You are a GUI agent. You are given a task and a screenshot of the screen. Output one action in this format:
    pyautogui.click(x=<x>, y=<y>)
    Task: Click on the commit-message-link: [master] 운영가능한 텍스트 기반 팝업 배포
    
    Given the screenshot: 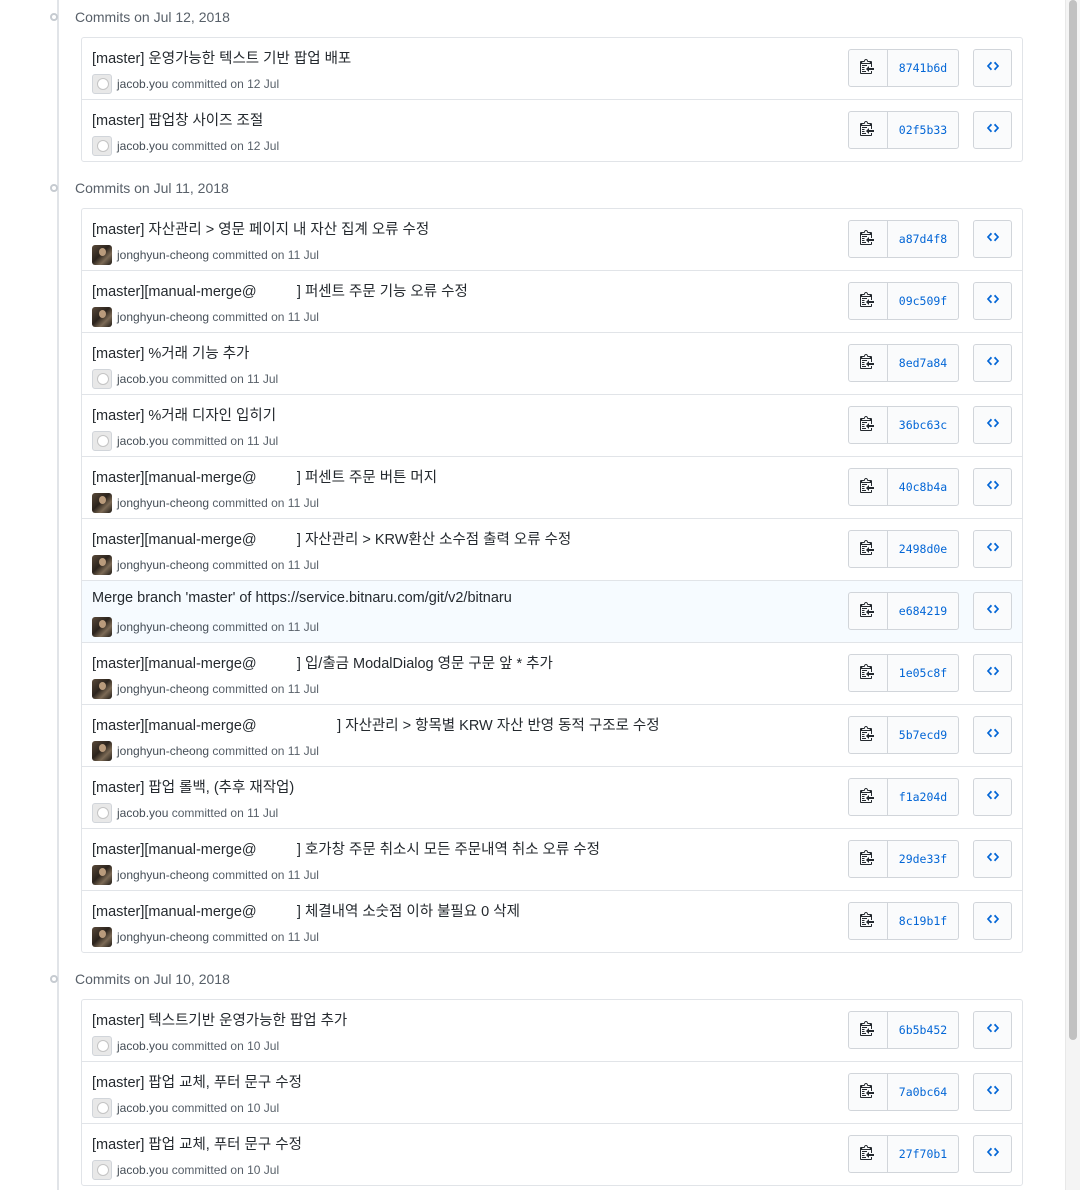 What is the action you would take?
    pyautogui.click(x=221, y=57)
    